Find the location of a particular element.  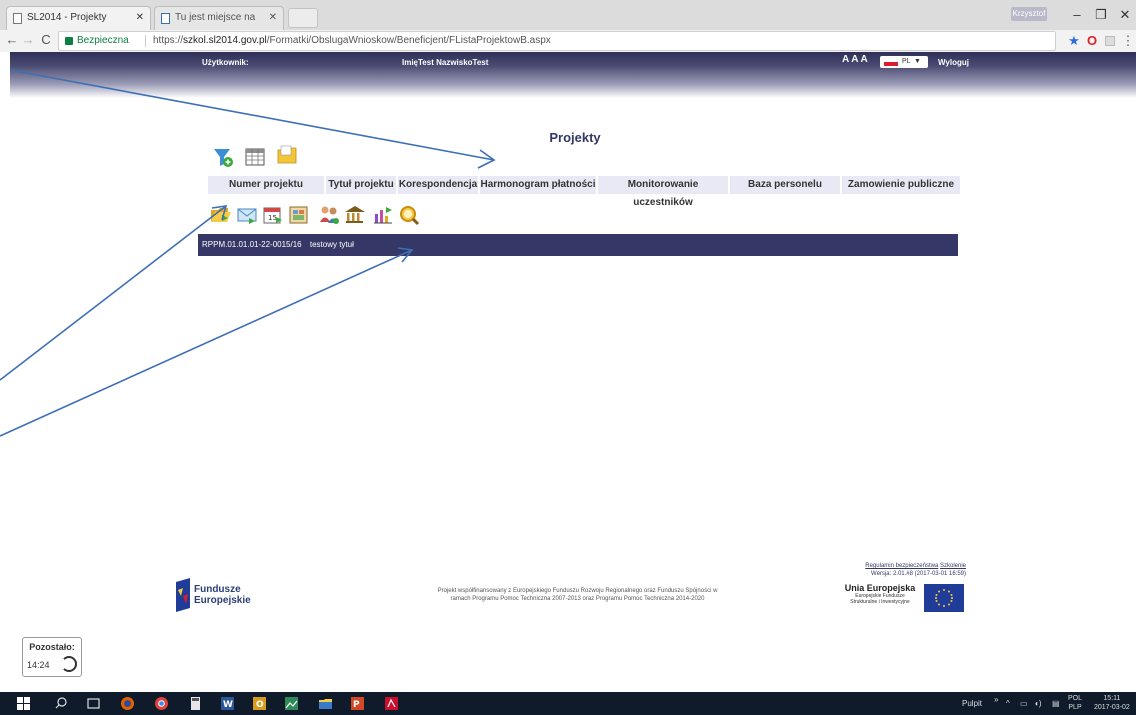

lang-line2: PLP is located at coordinates (1075, 707).